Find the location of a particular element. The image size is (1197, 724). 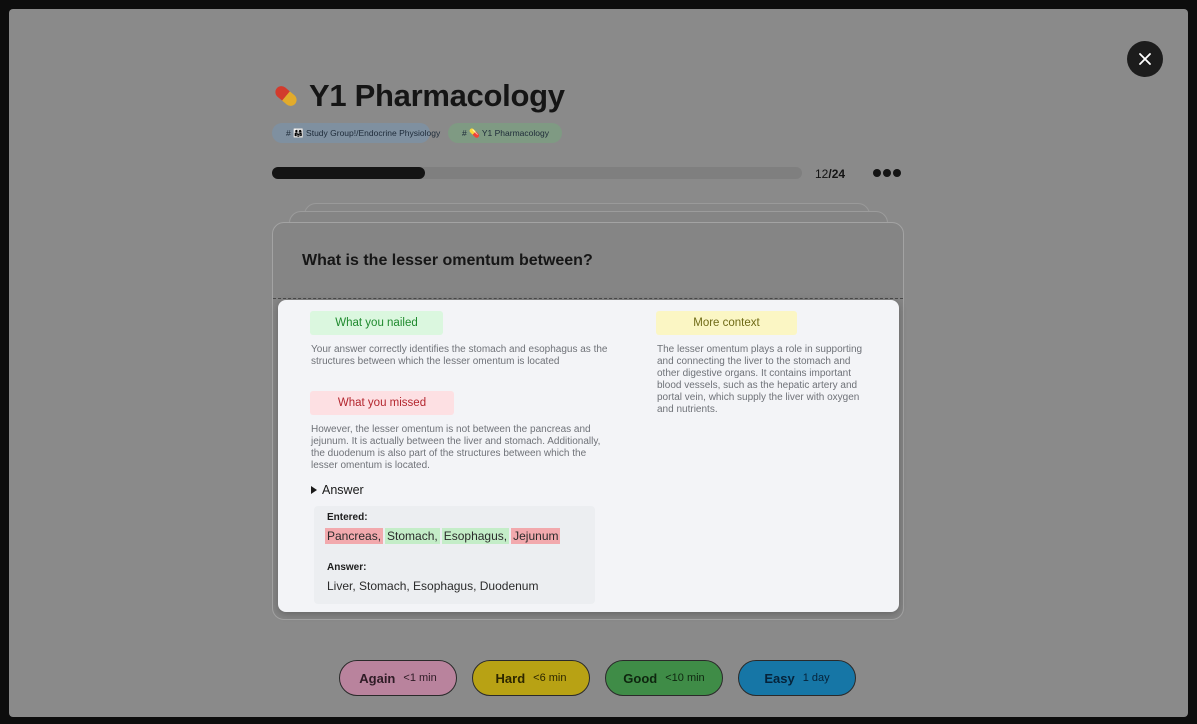

deck-header: Y1 Pharmacology is located at coordinates (418, 96).